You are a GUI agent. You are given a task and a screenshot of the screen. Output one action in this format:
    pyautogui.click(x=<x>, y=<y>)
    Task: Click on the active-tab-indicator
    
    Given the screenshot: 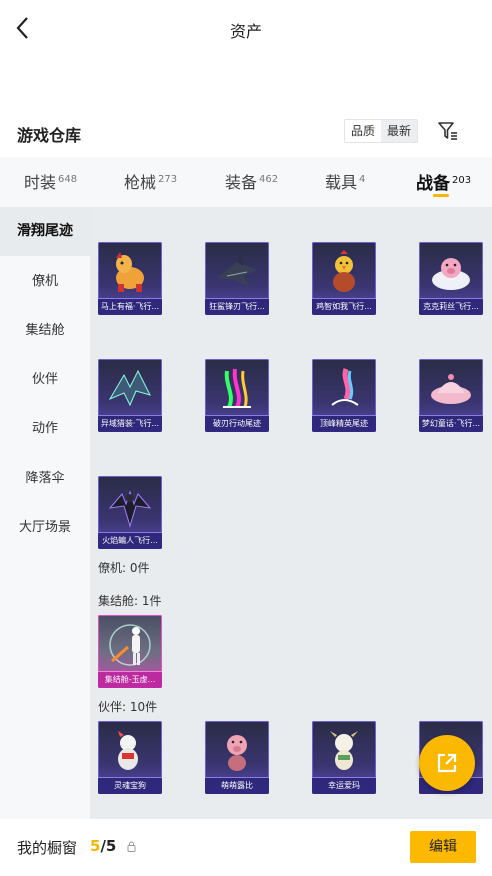 What is the action you would take?
    pyautogui.click(x=441, y=195)
    